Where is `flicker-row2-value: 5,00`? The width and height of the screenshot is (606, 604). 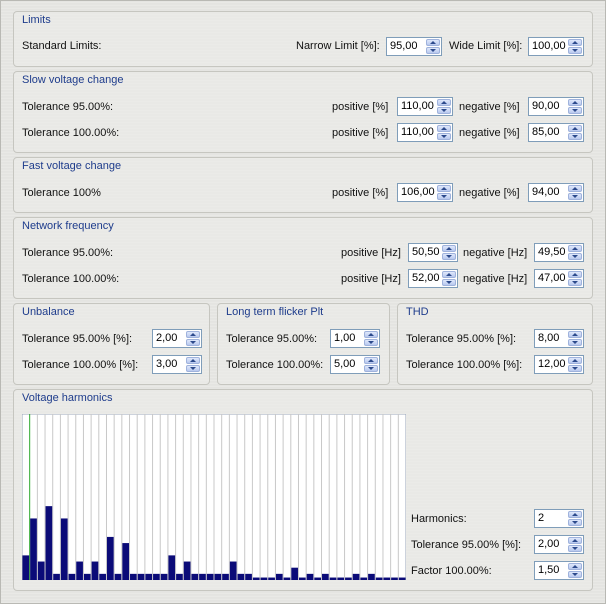
flicker-row2-value: 5,00 is located at coordinates (345, 364).